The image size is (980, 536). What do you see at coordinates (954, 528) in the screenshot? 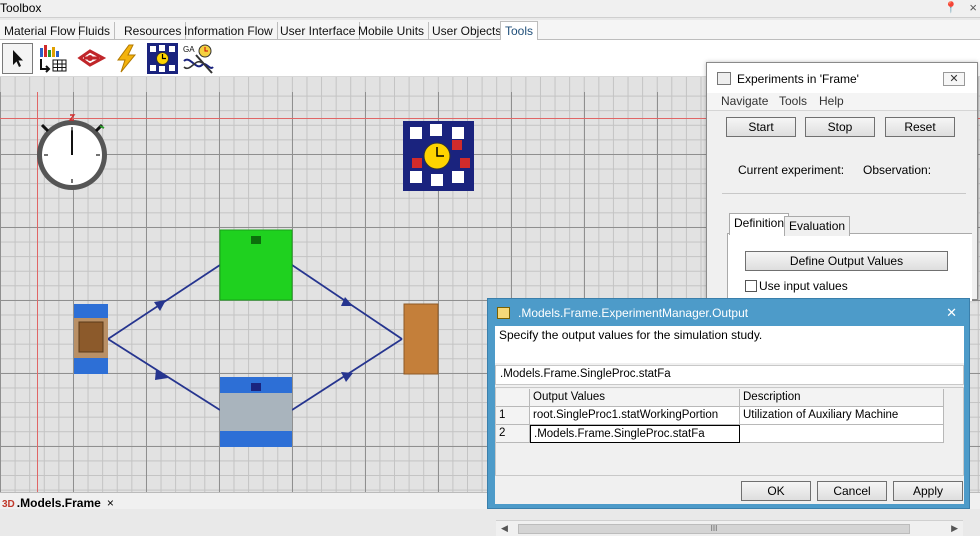
I see `scroll-right-icon: ▶` at bounding box center [954, 528].